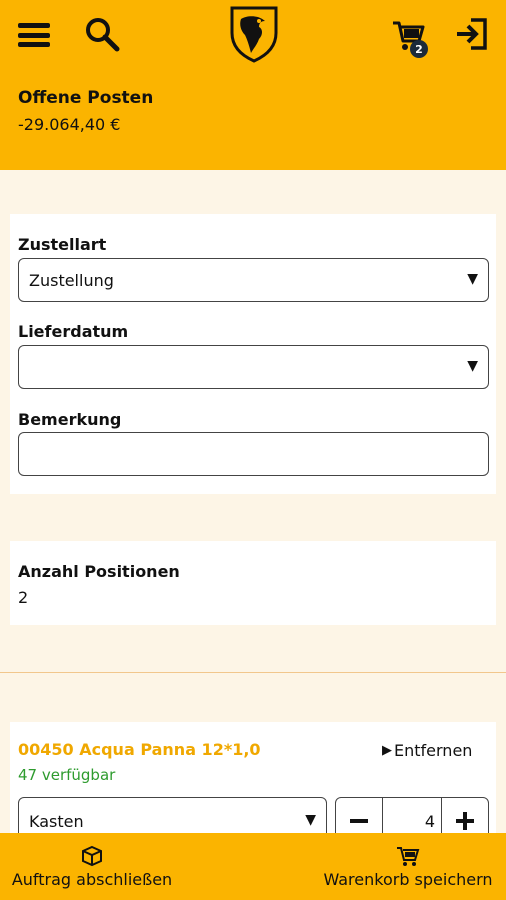 The height and width of the screenshot is (900, 506). Describe the element at coordinates (253, 583) in the screenshot. I see `summary-card` at that location.